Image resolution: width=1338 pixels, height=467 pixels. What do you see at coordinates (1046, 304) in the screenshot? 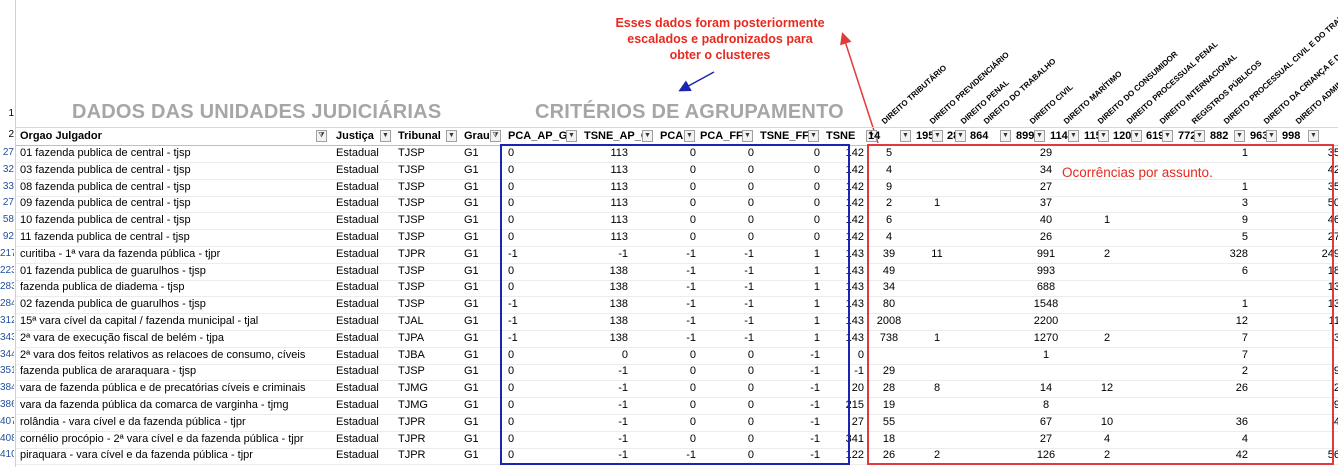
I see `cell-subject-899: 1548` at bounding box center [1046, 304].